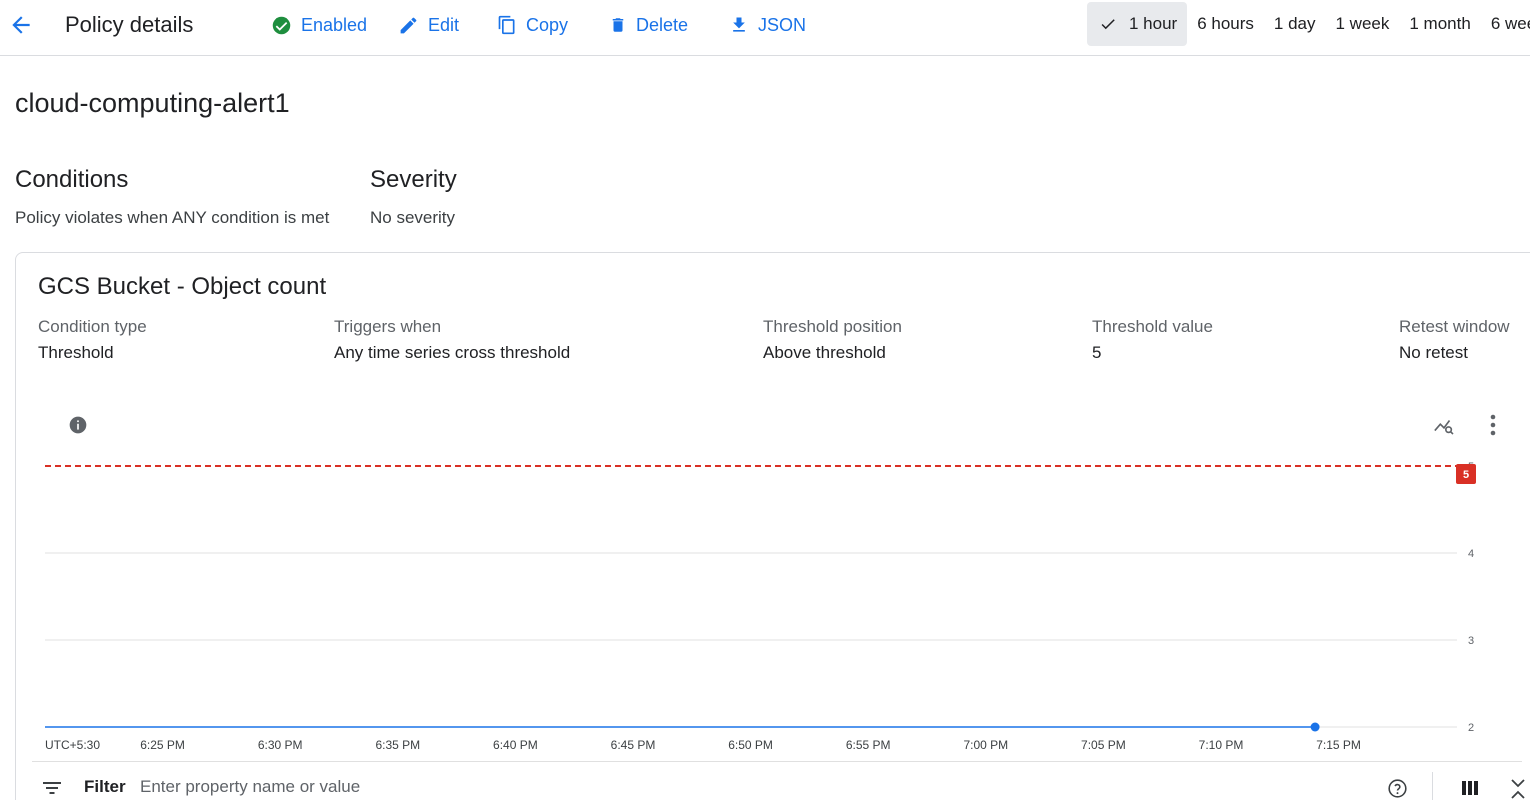 This screenshot has width=1530, height=800. I want to click on arrow-back-icon, so click(21, 25).